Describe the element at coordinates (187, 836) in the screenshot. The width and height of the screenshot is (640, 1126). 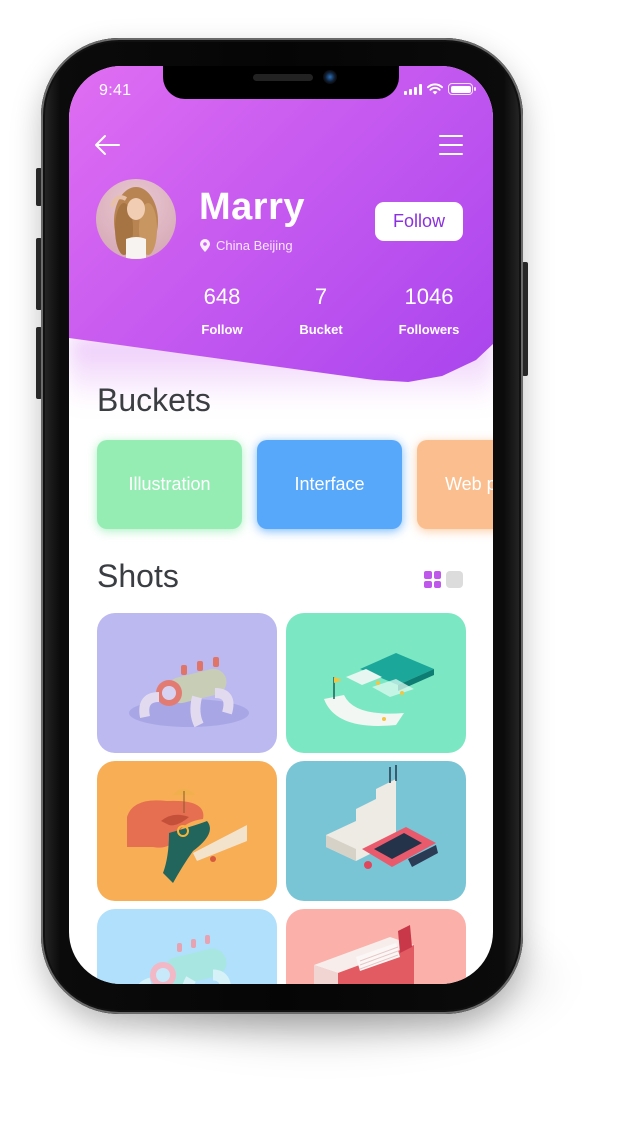
I see `pool-illustration` at that location.